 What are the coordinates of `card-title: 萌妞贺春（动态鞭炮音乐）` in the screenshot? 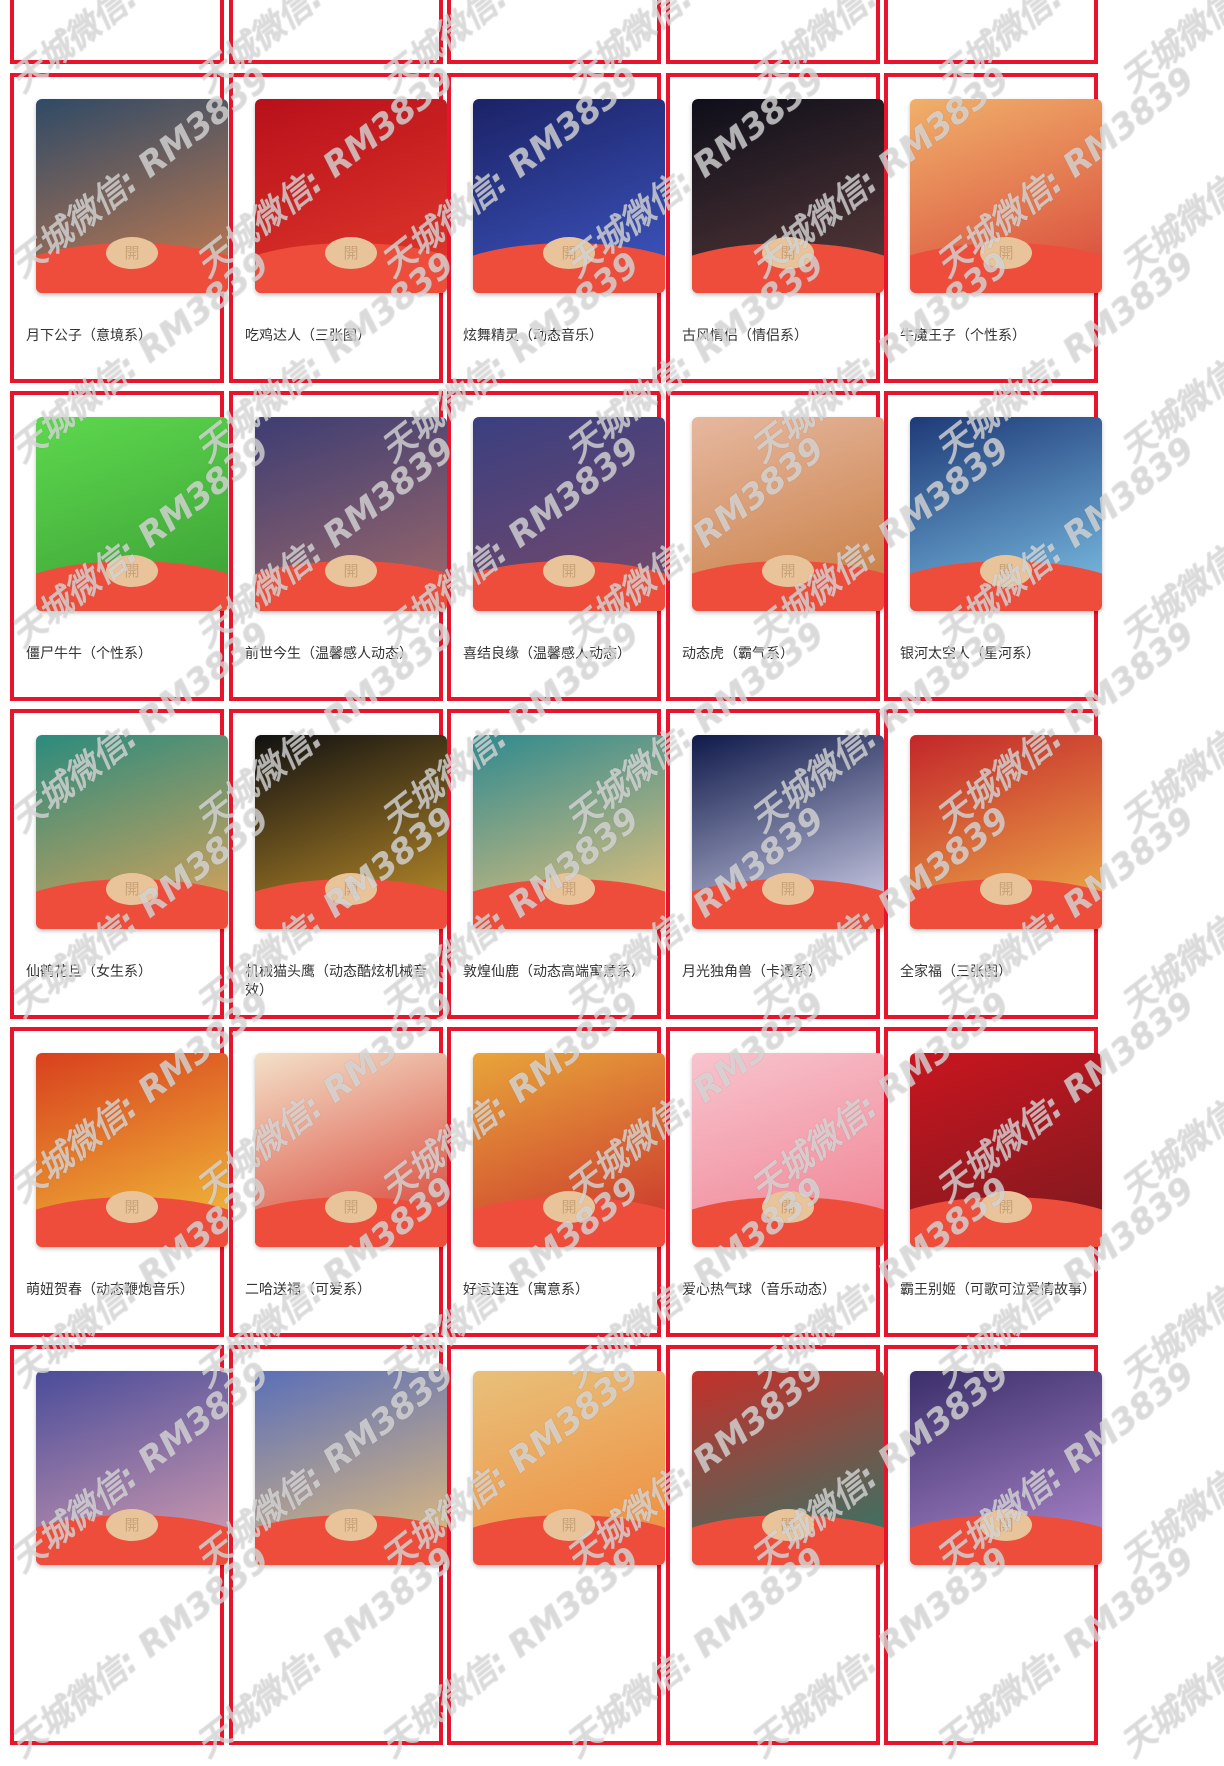 It's located at (110, 1290).